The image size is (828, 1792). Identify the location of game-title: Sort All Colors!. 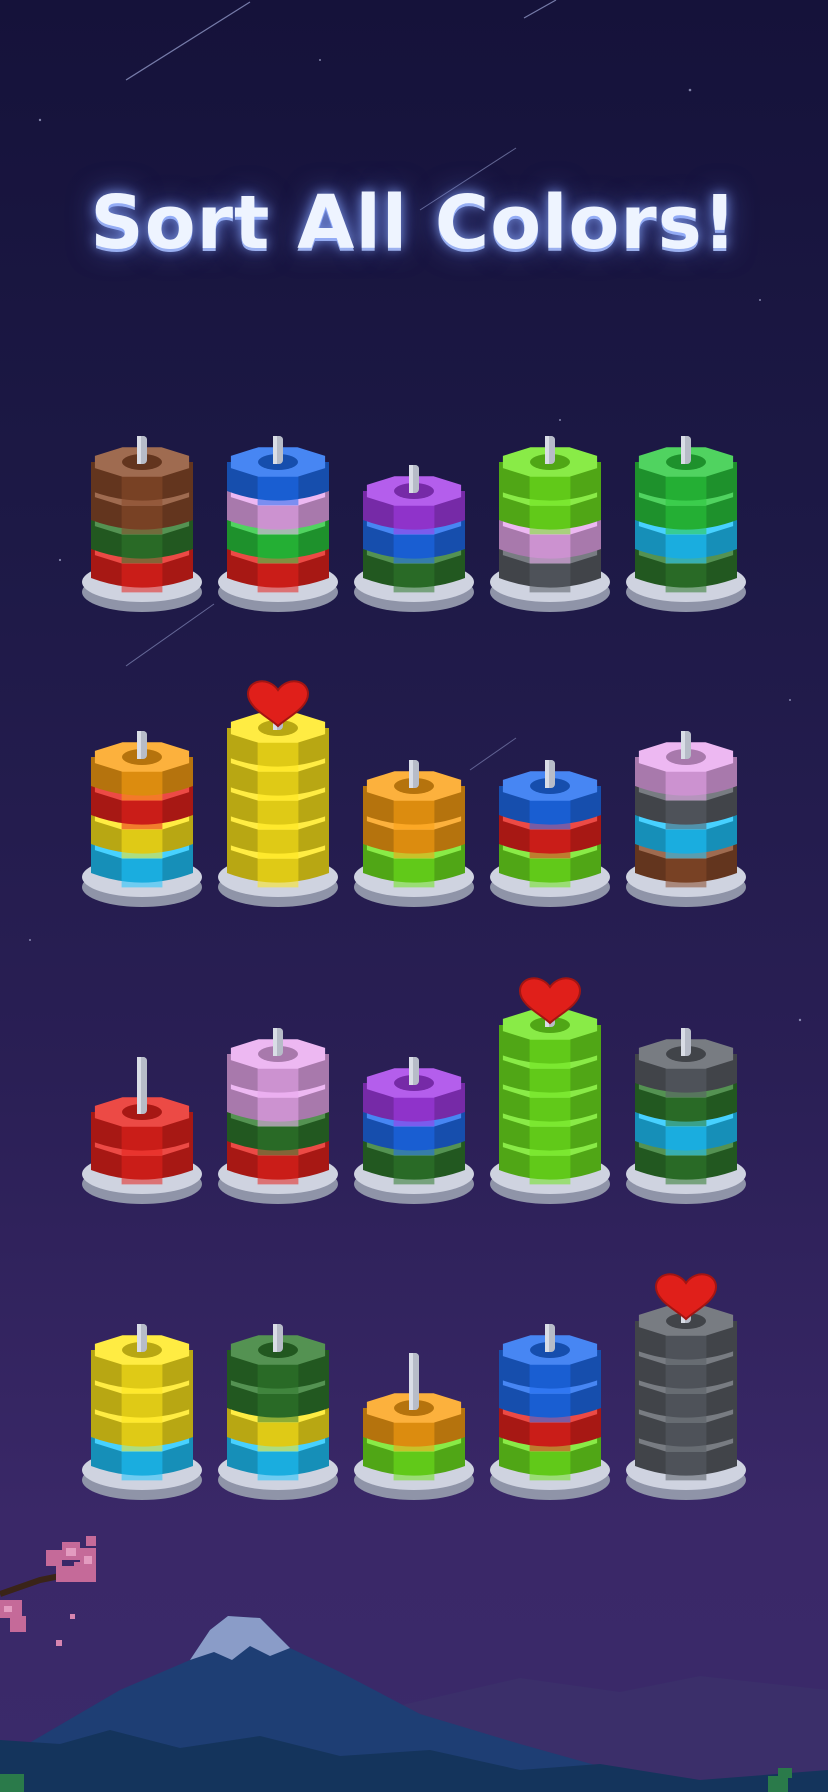
(414, 223).